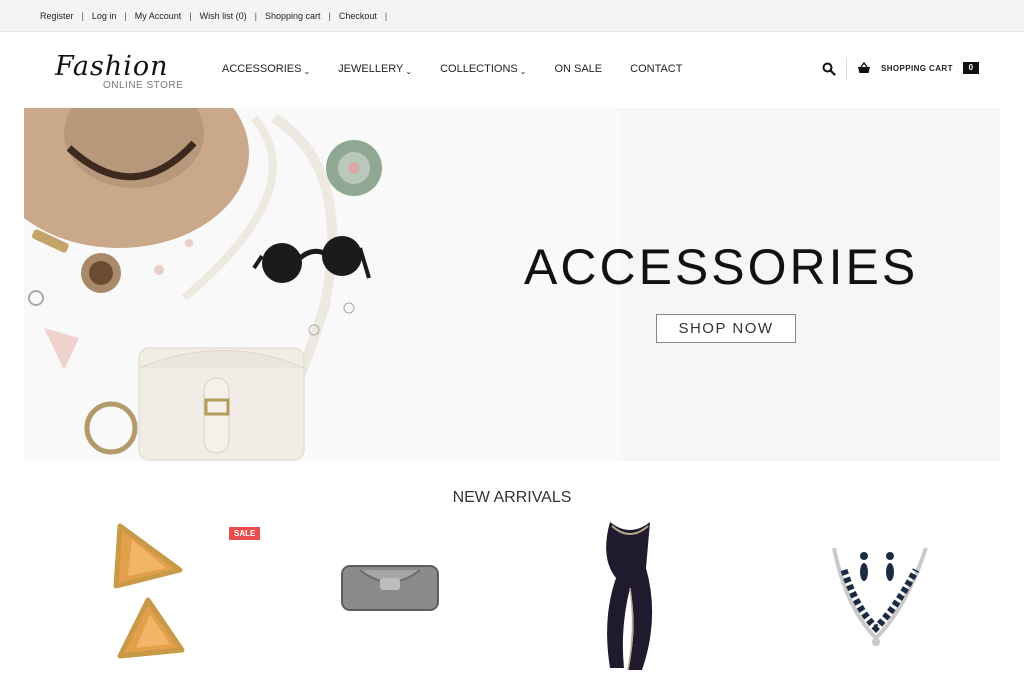 This screenshot has height=683, width=1024. I want to click on checkout-link: Checkout, so click(358, 16).